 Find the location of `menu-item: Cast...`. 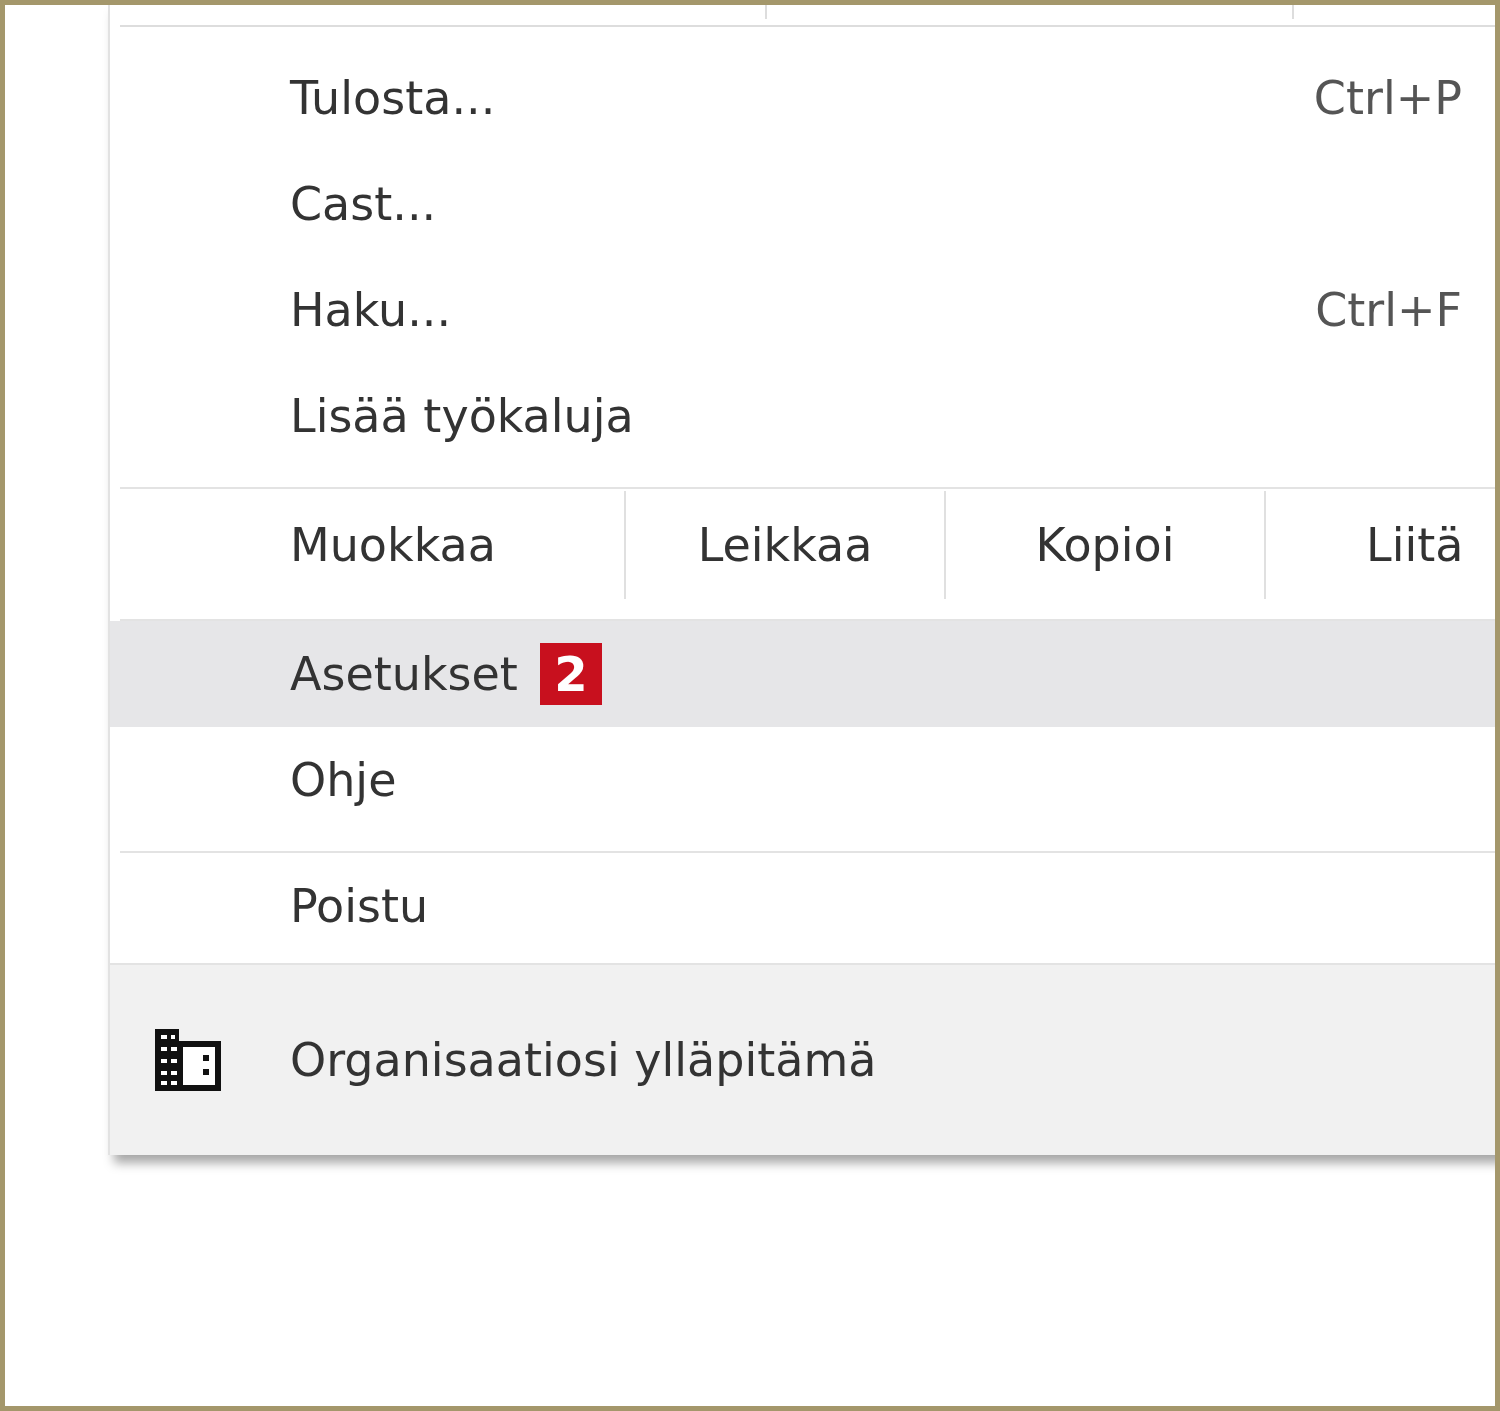

menu-item: Cast... is located at coordinates (802, 204).